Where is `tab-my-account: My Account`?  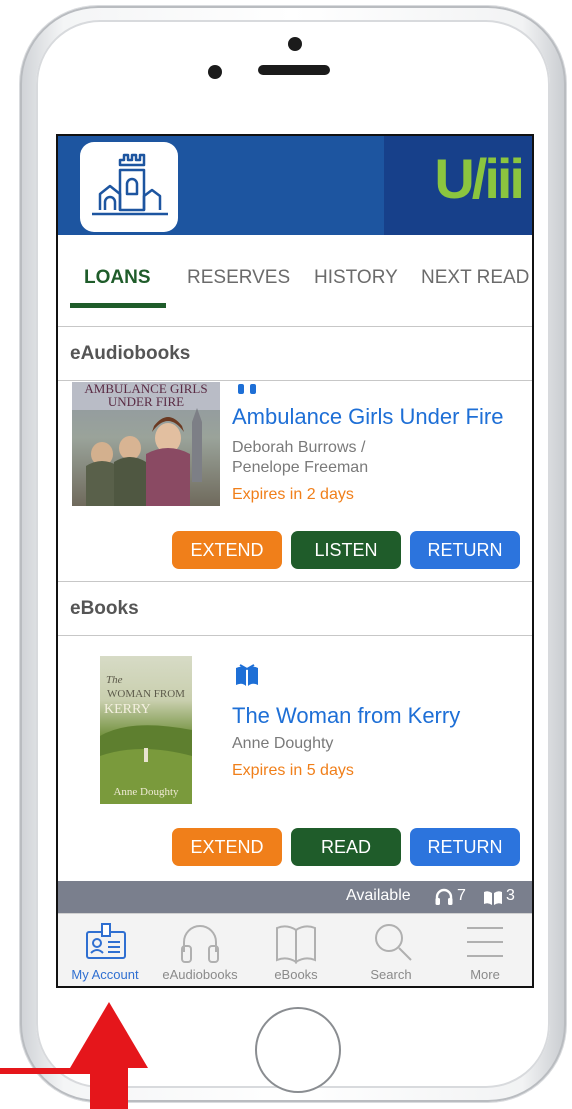
tab-my-account: My Account is located at coordinates (105, 950).